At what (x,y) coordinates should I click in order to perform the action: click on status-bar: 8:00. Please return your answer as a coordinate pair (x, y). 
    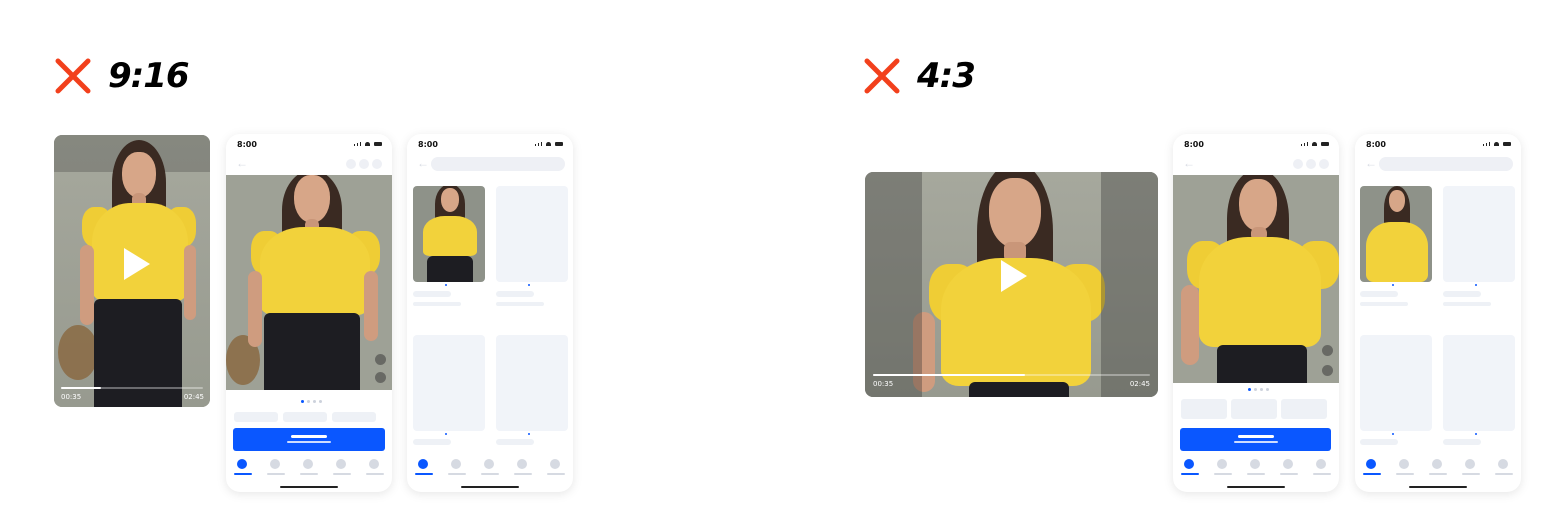
    Looking at the image, I should click on (309, 144).